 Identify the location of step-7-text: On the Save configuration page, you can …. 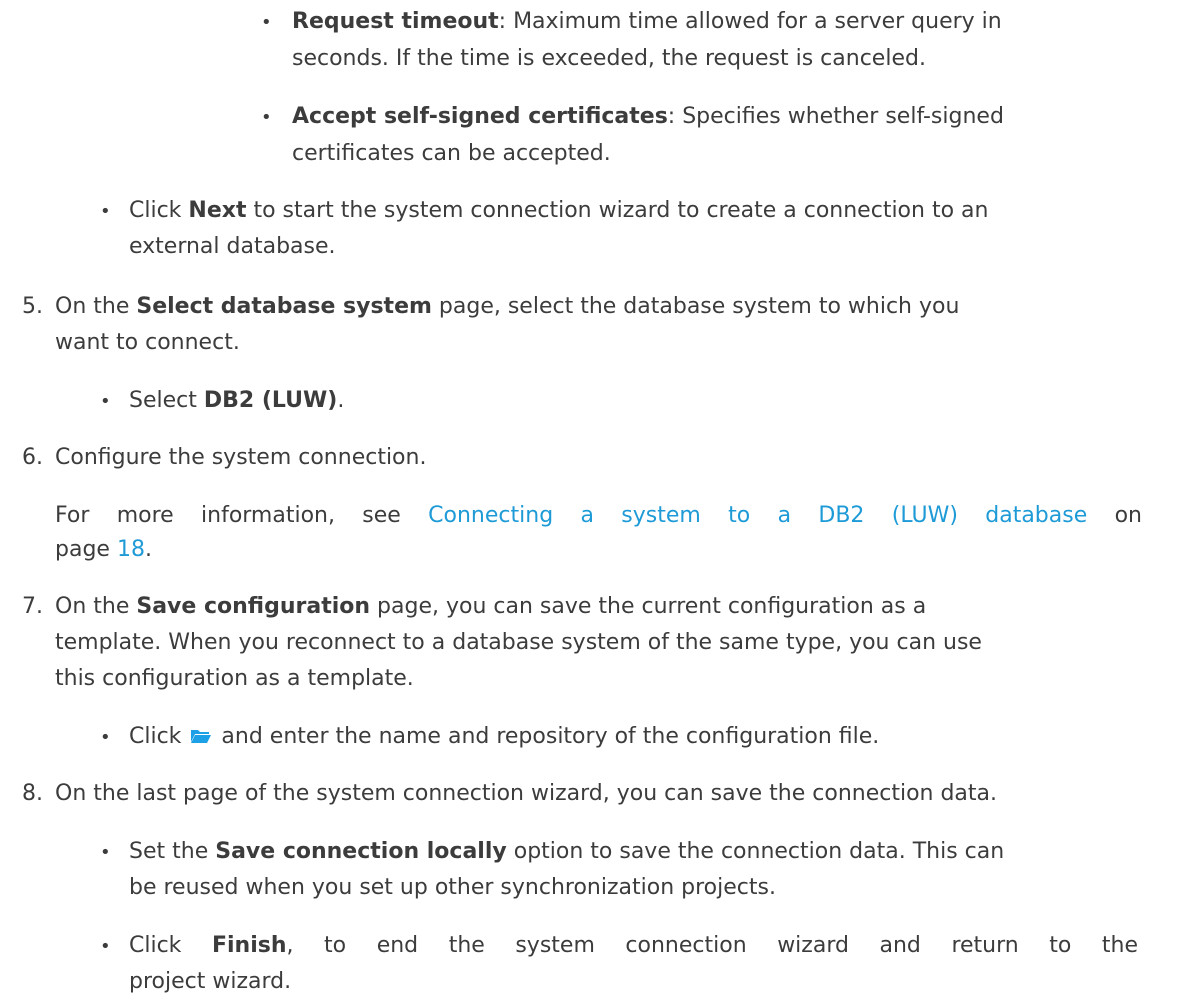
(491, 606).